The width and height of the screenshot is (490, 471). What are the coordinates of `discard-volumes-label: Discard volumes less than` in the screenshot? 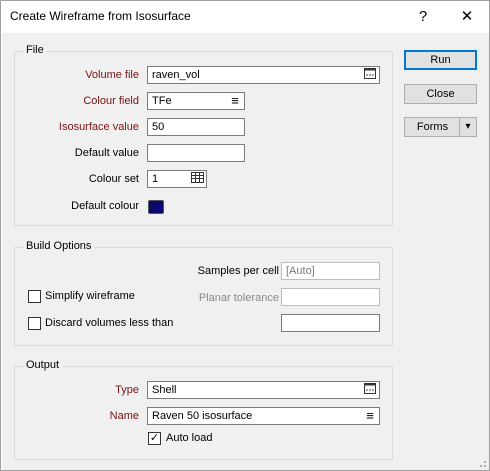 It's located at (109, 323).